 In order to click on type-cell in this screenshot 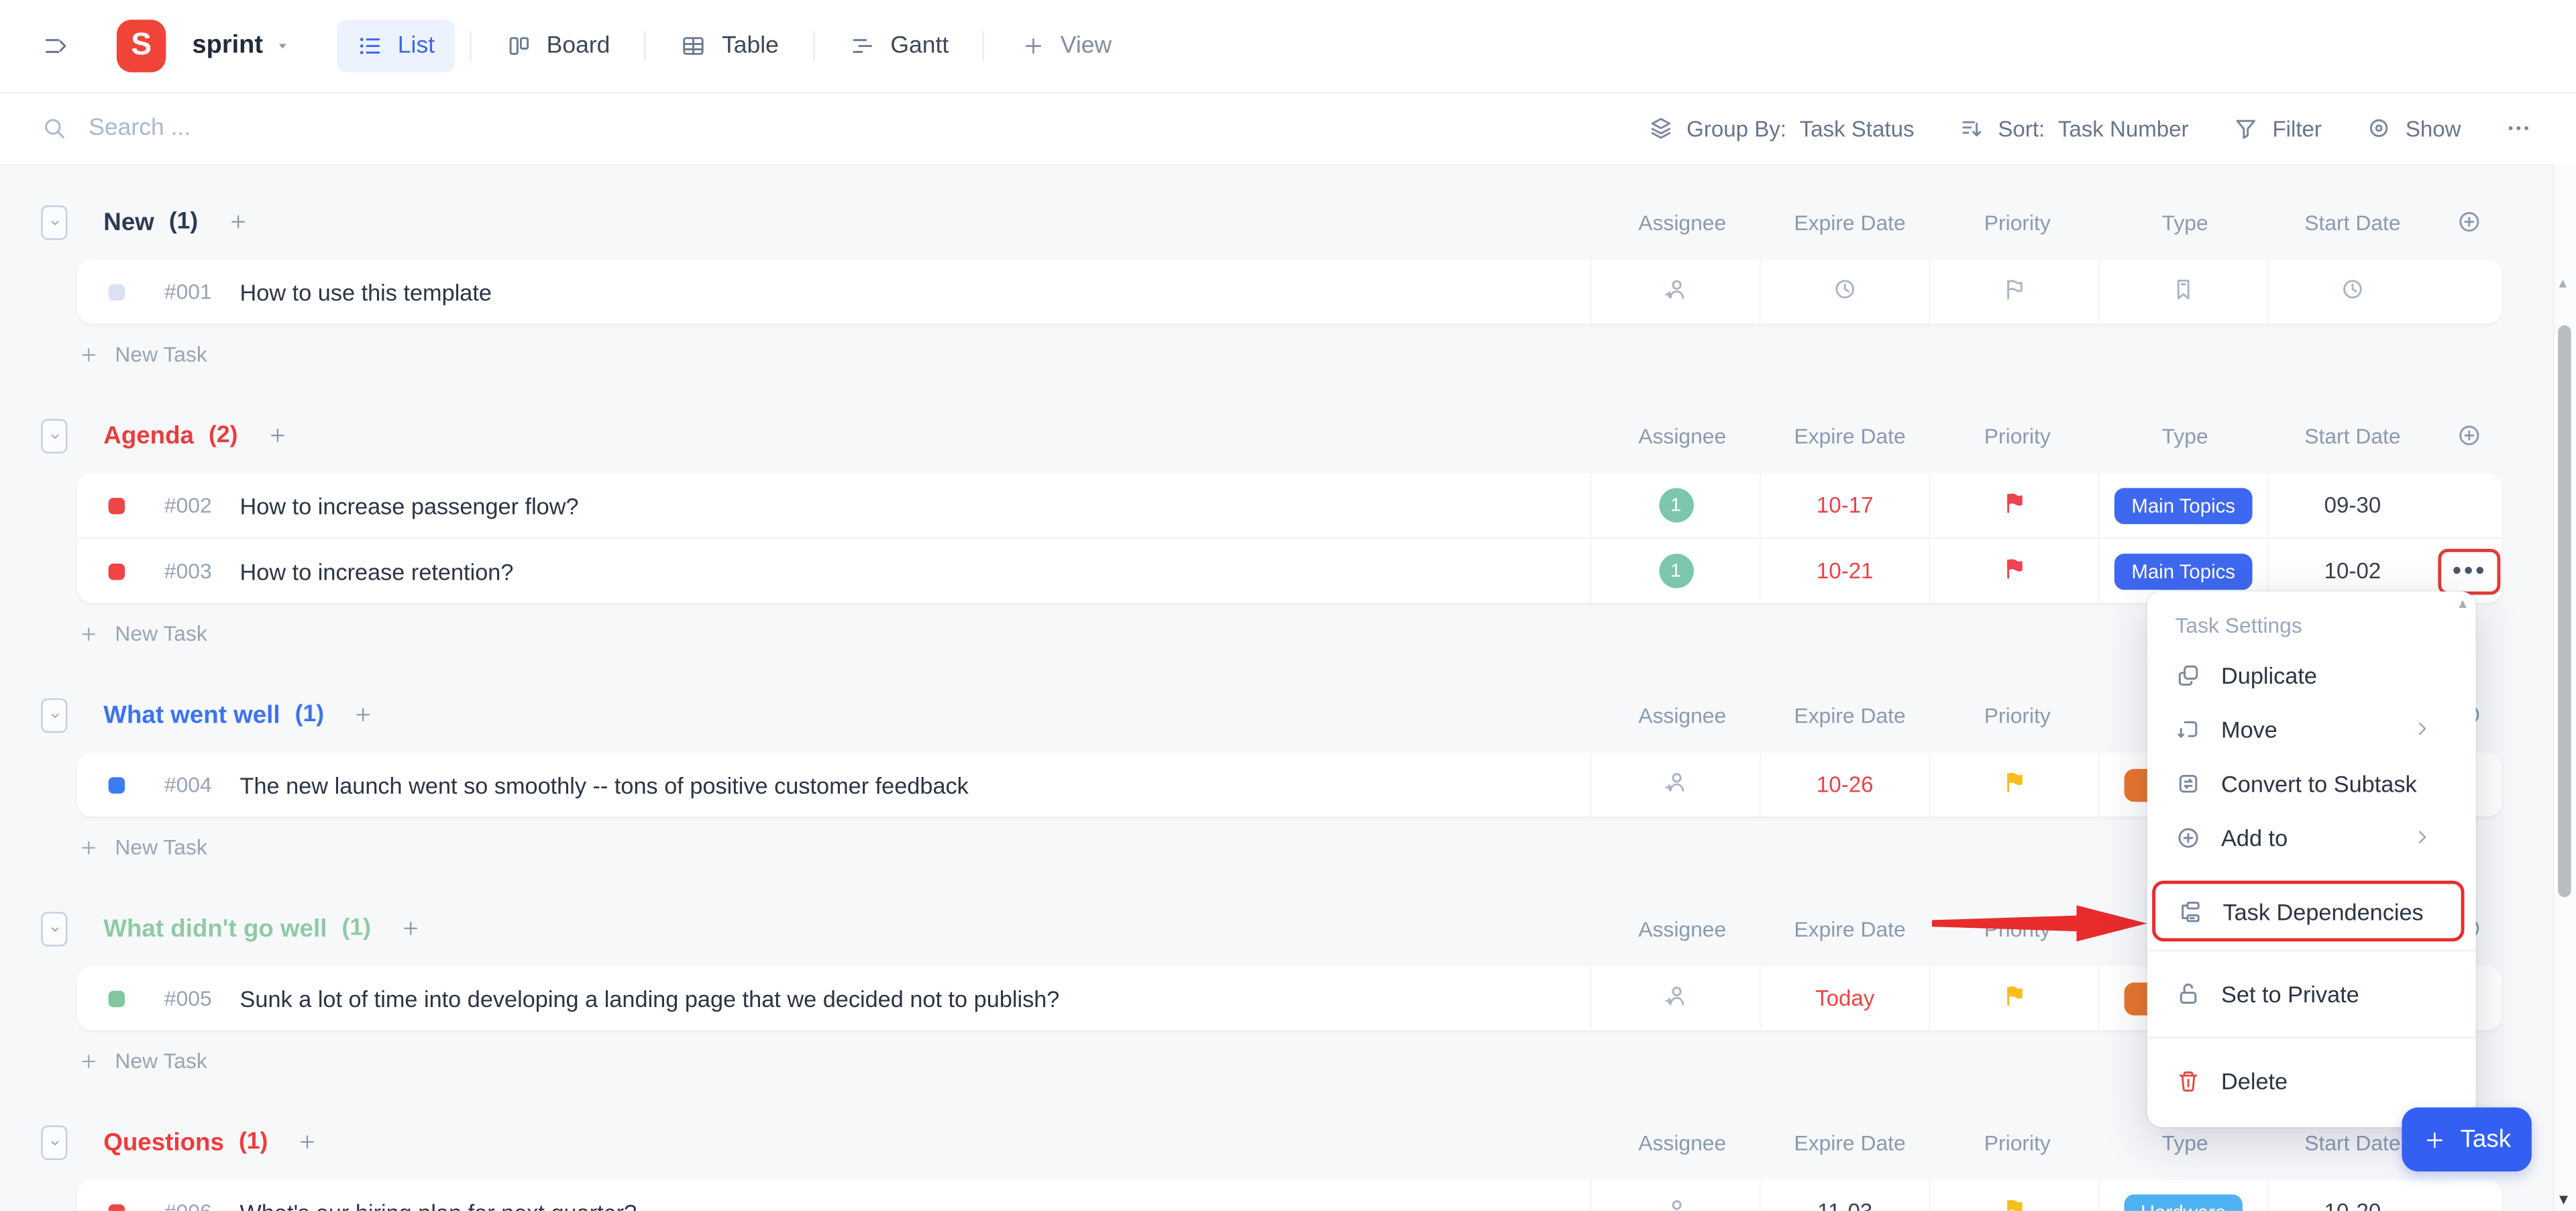, I will do `click(2182, 291)`.